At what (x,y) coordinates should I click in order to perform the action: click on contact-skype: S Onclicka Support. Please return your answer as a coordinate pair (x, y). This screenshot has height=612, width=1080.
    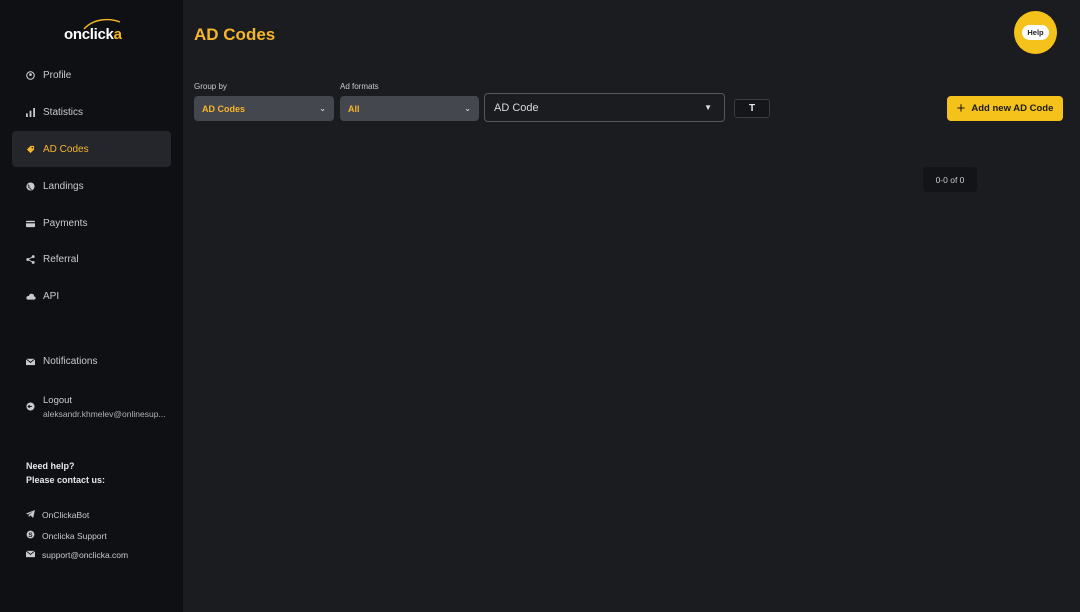
    Looking at the image, I should click on (66, 535).